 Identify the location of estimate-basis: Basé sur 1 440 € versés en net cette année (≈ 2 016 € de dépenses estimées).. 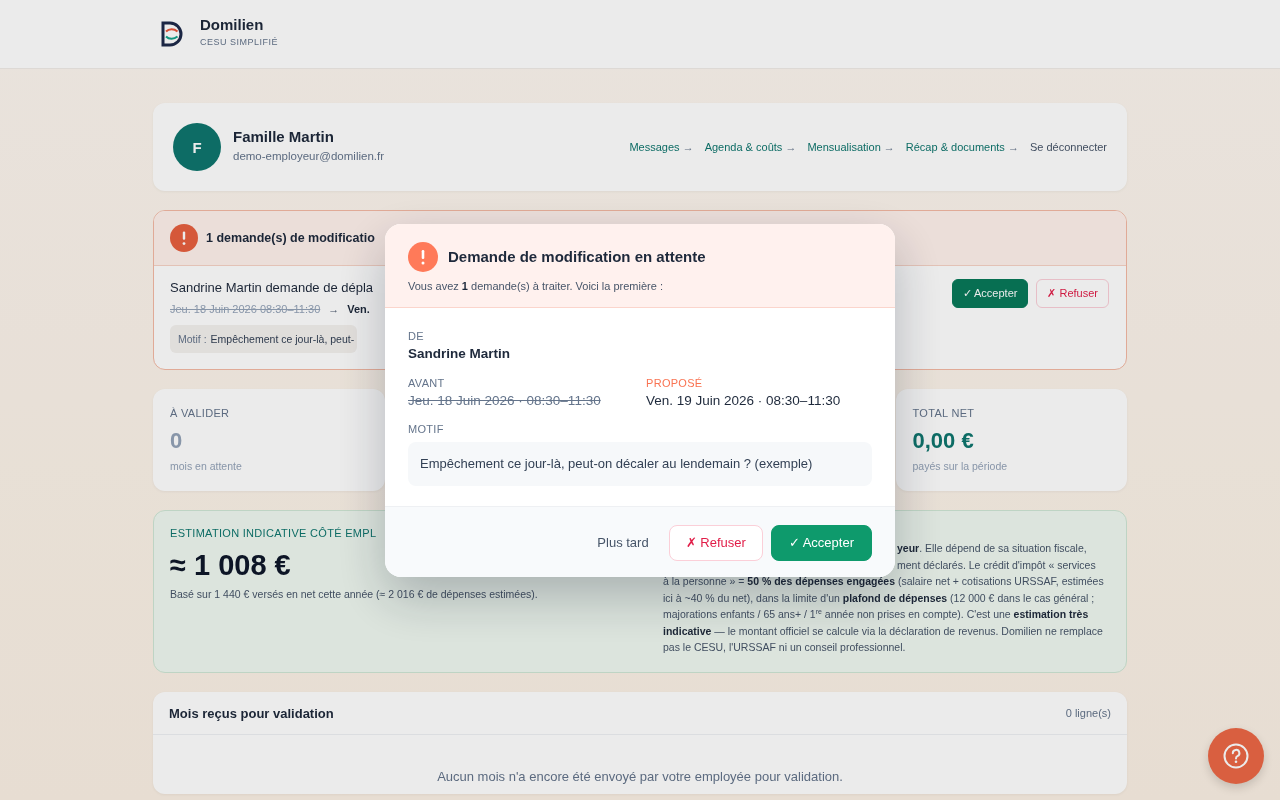
(354, 594).